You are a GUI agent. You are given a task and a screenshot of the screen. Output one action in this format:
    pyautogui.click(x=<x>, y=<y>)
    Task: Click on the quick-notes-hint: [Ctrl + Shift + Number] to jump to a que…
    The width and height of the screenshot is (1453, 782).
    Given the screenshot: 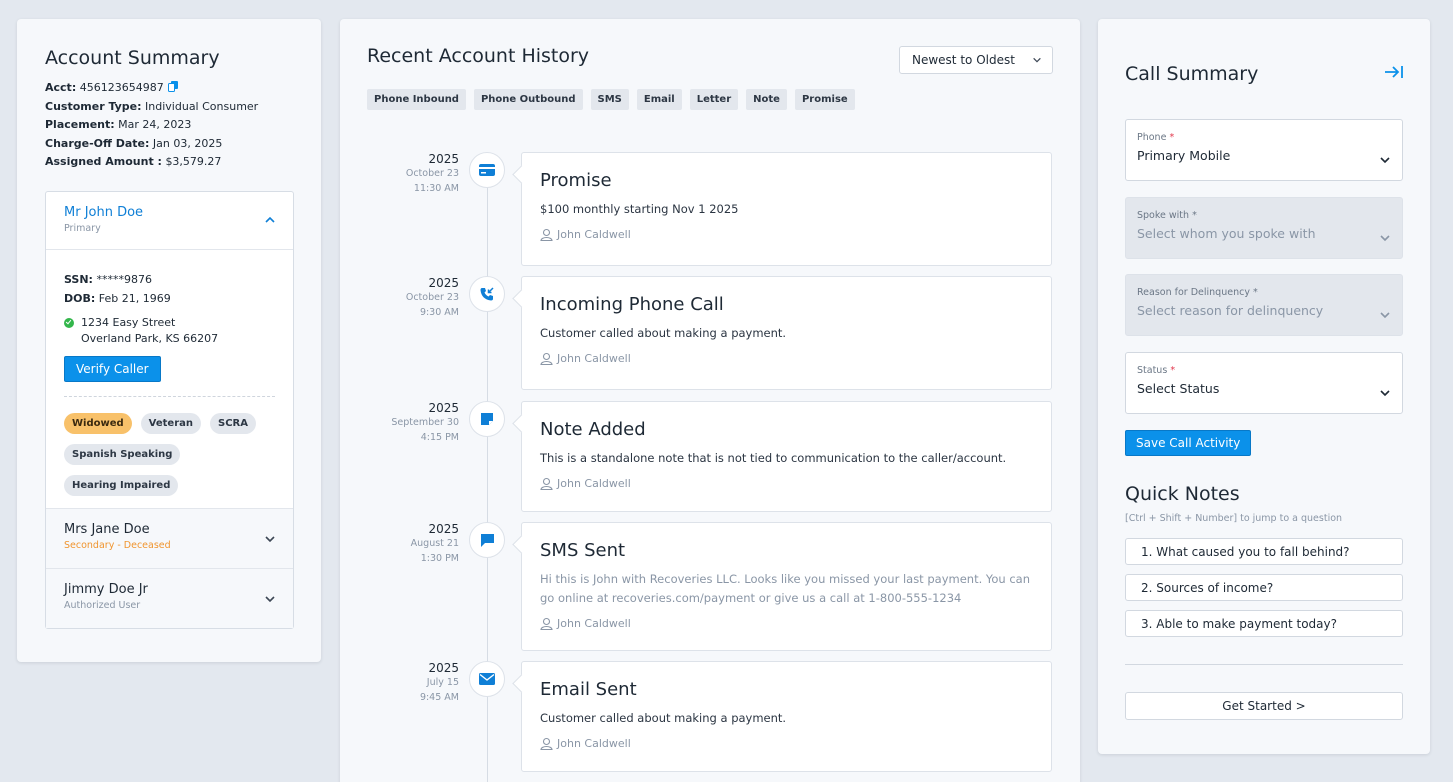 What is the action you would take?
    pyautogui.click(x=1234, y=518)
    